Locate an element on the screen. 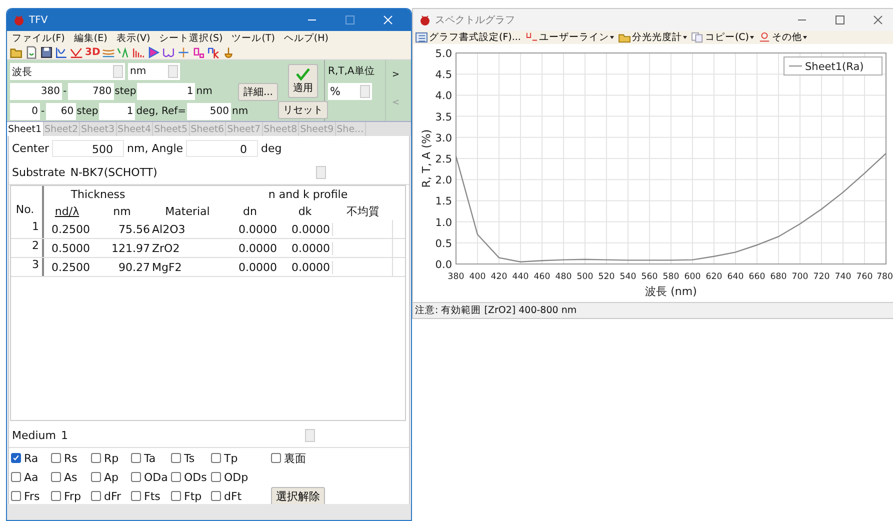 The image size is (893, 521). x-tick-label: 720 is located at coordinates (821, 277).